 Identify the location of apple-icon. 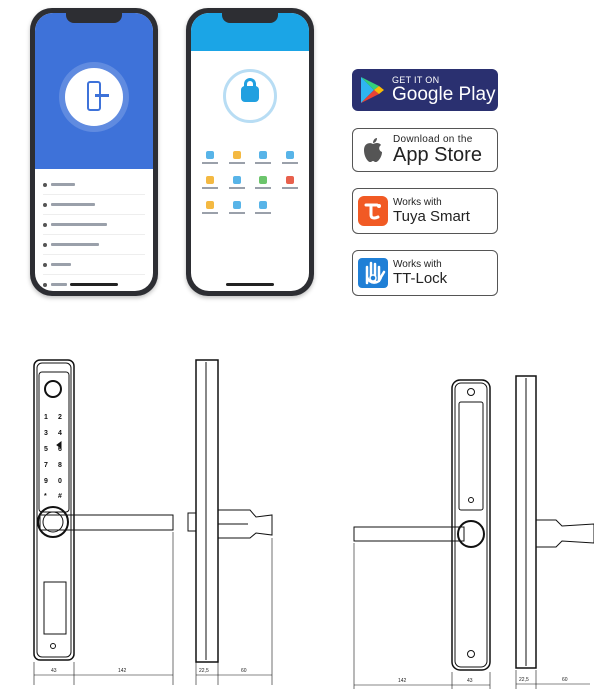
(373, 150).